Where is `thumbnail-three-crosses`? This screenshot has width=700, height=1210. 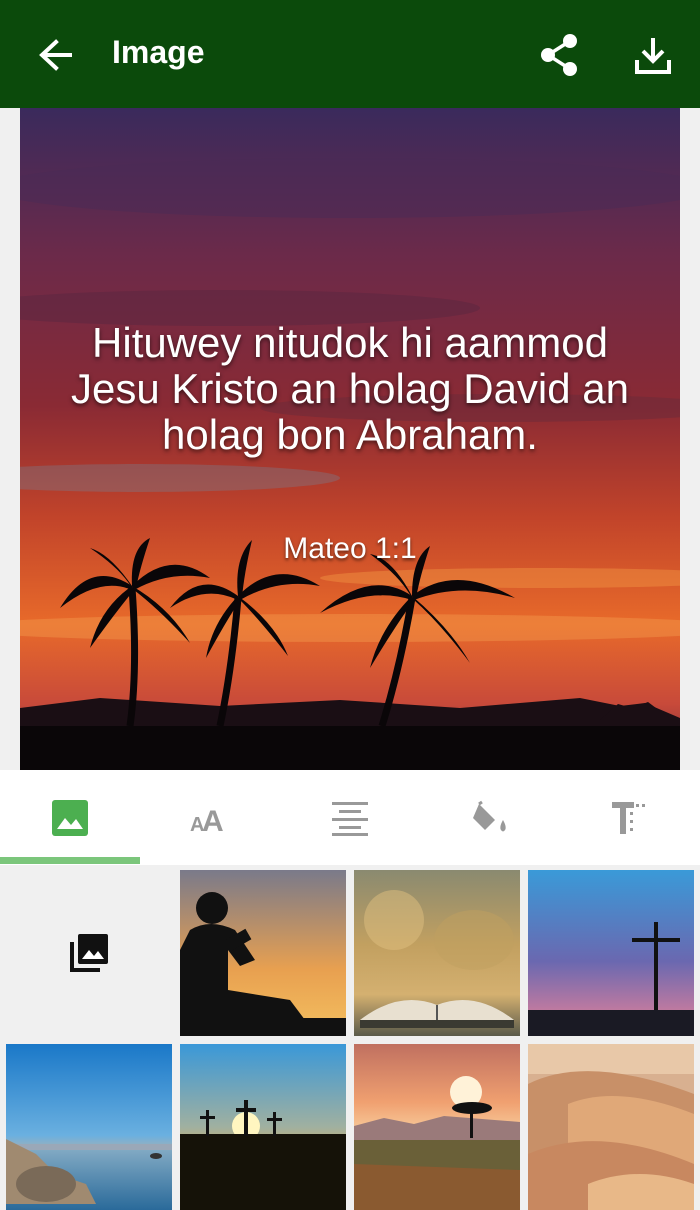 thumbnail-three-crosses is located at coordinates (263, 1127).